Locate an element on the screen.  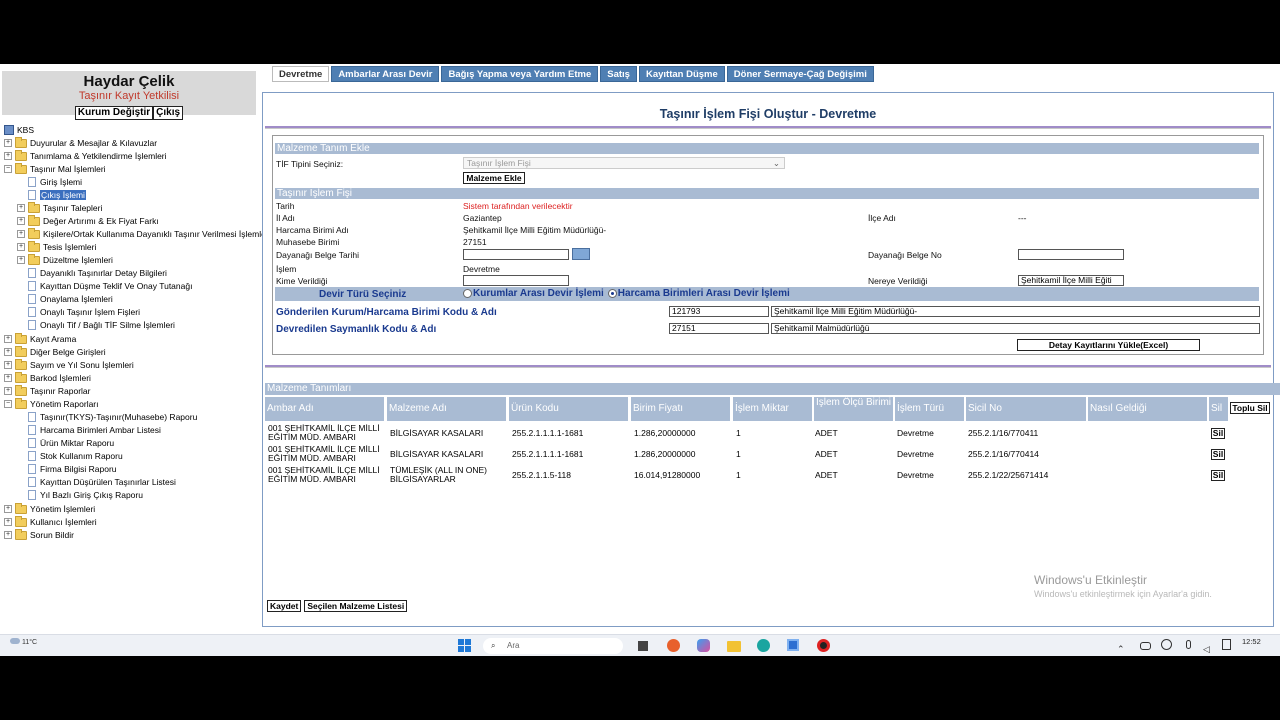
tree-item: + Taşınır Talepleri is located at coordinates (59, 207).